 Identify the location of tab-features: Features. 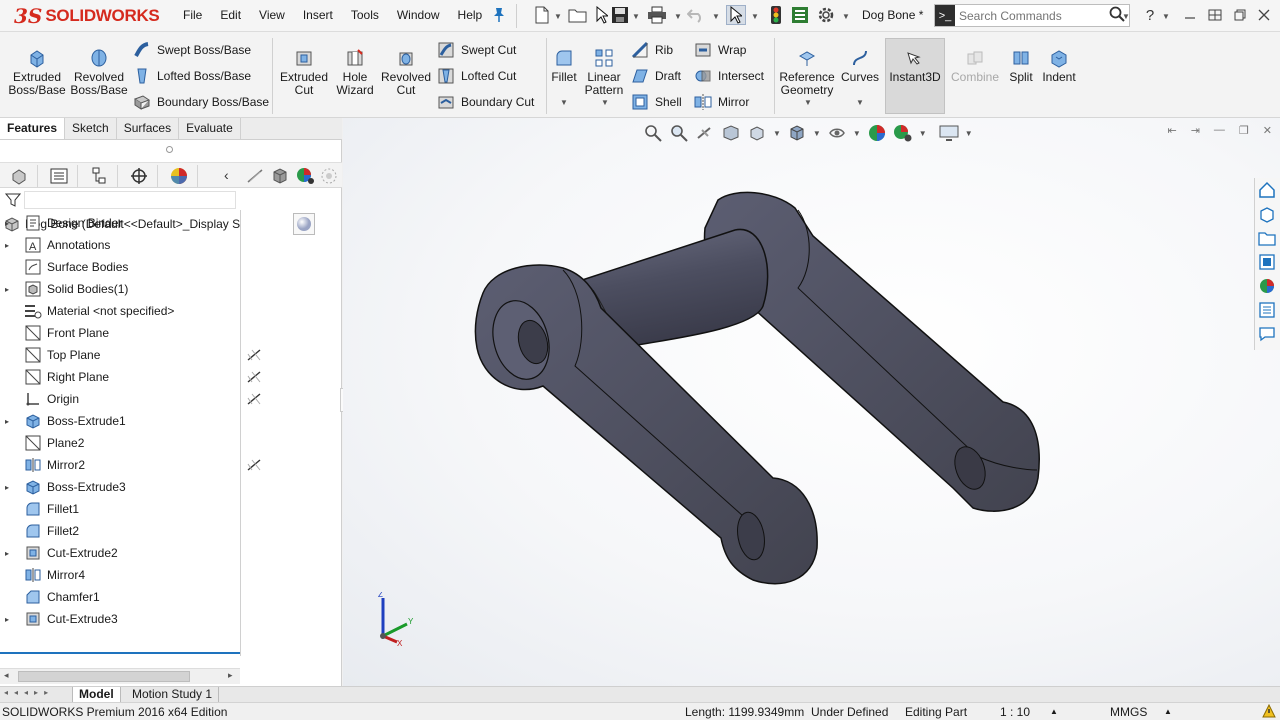
(33, 128).